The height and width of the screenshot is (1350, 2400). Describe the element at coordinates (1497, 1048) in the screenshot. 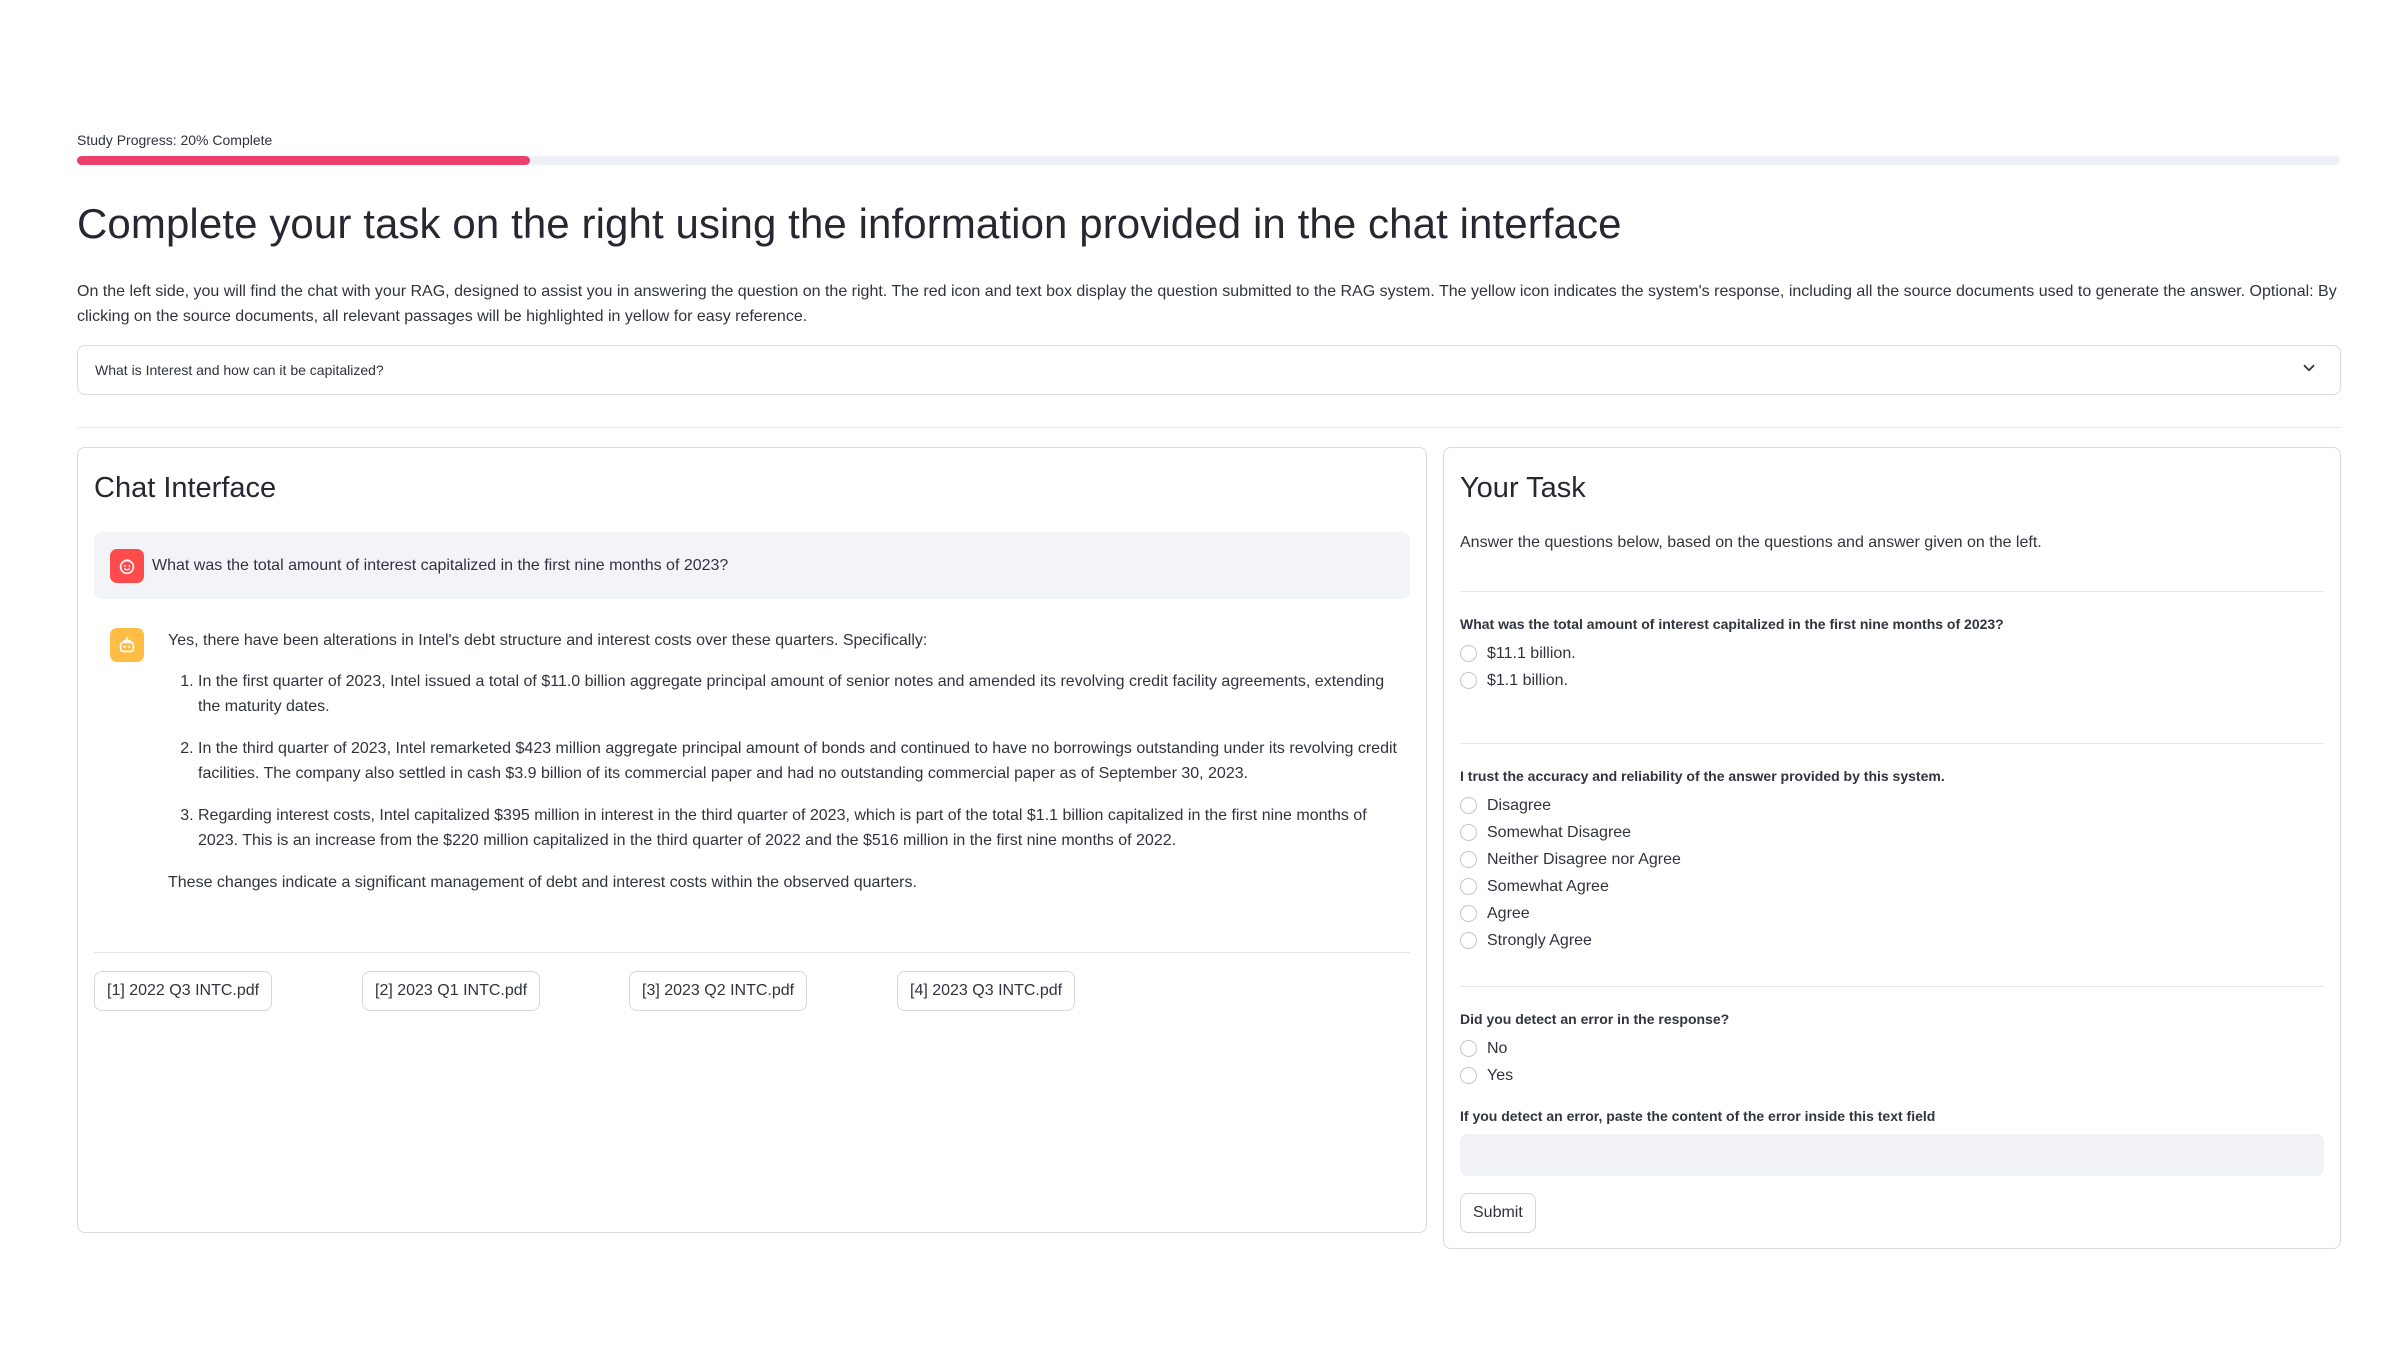

I see `radio-label: No` at that location.